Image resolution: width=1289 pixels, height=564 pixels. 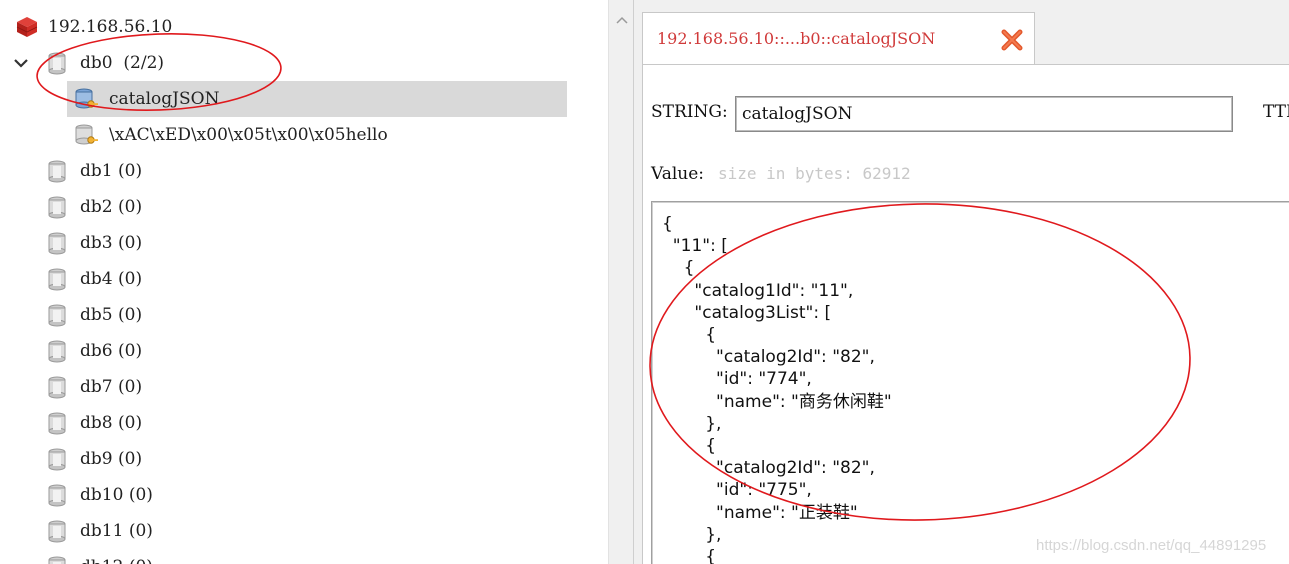 I want to click on tree-db-name: db10, so click(x=102, y=495).